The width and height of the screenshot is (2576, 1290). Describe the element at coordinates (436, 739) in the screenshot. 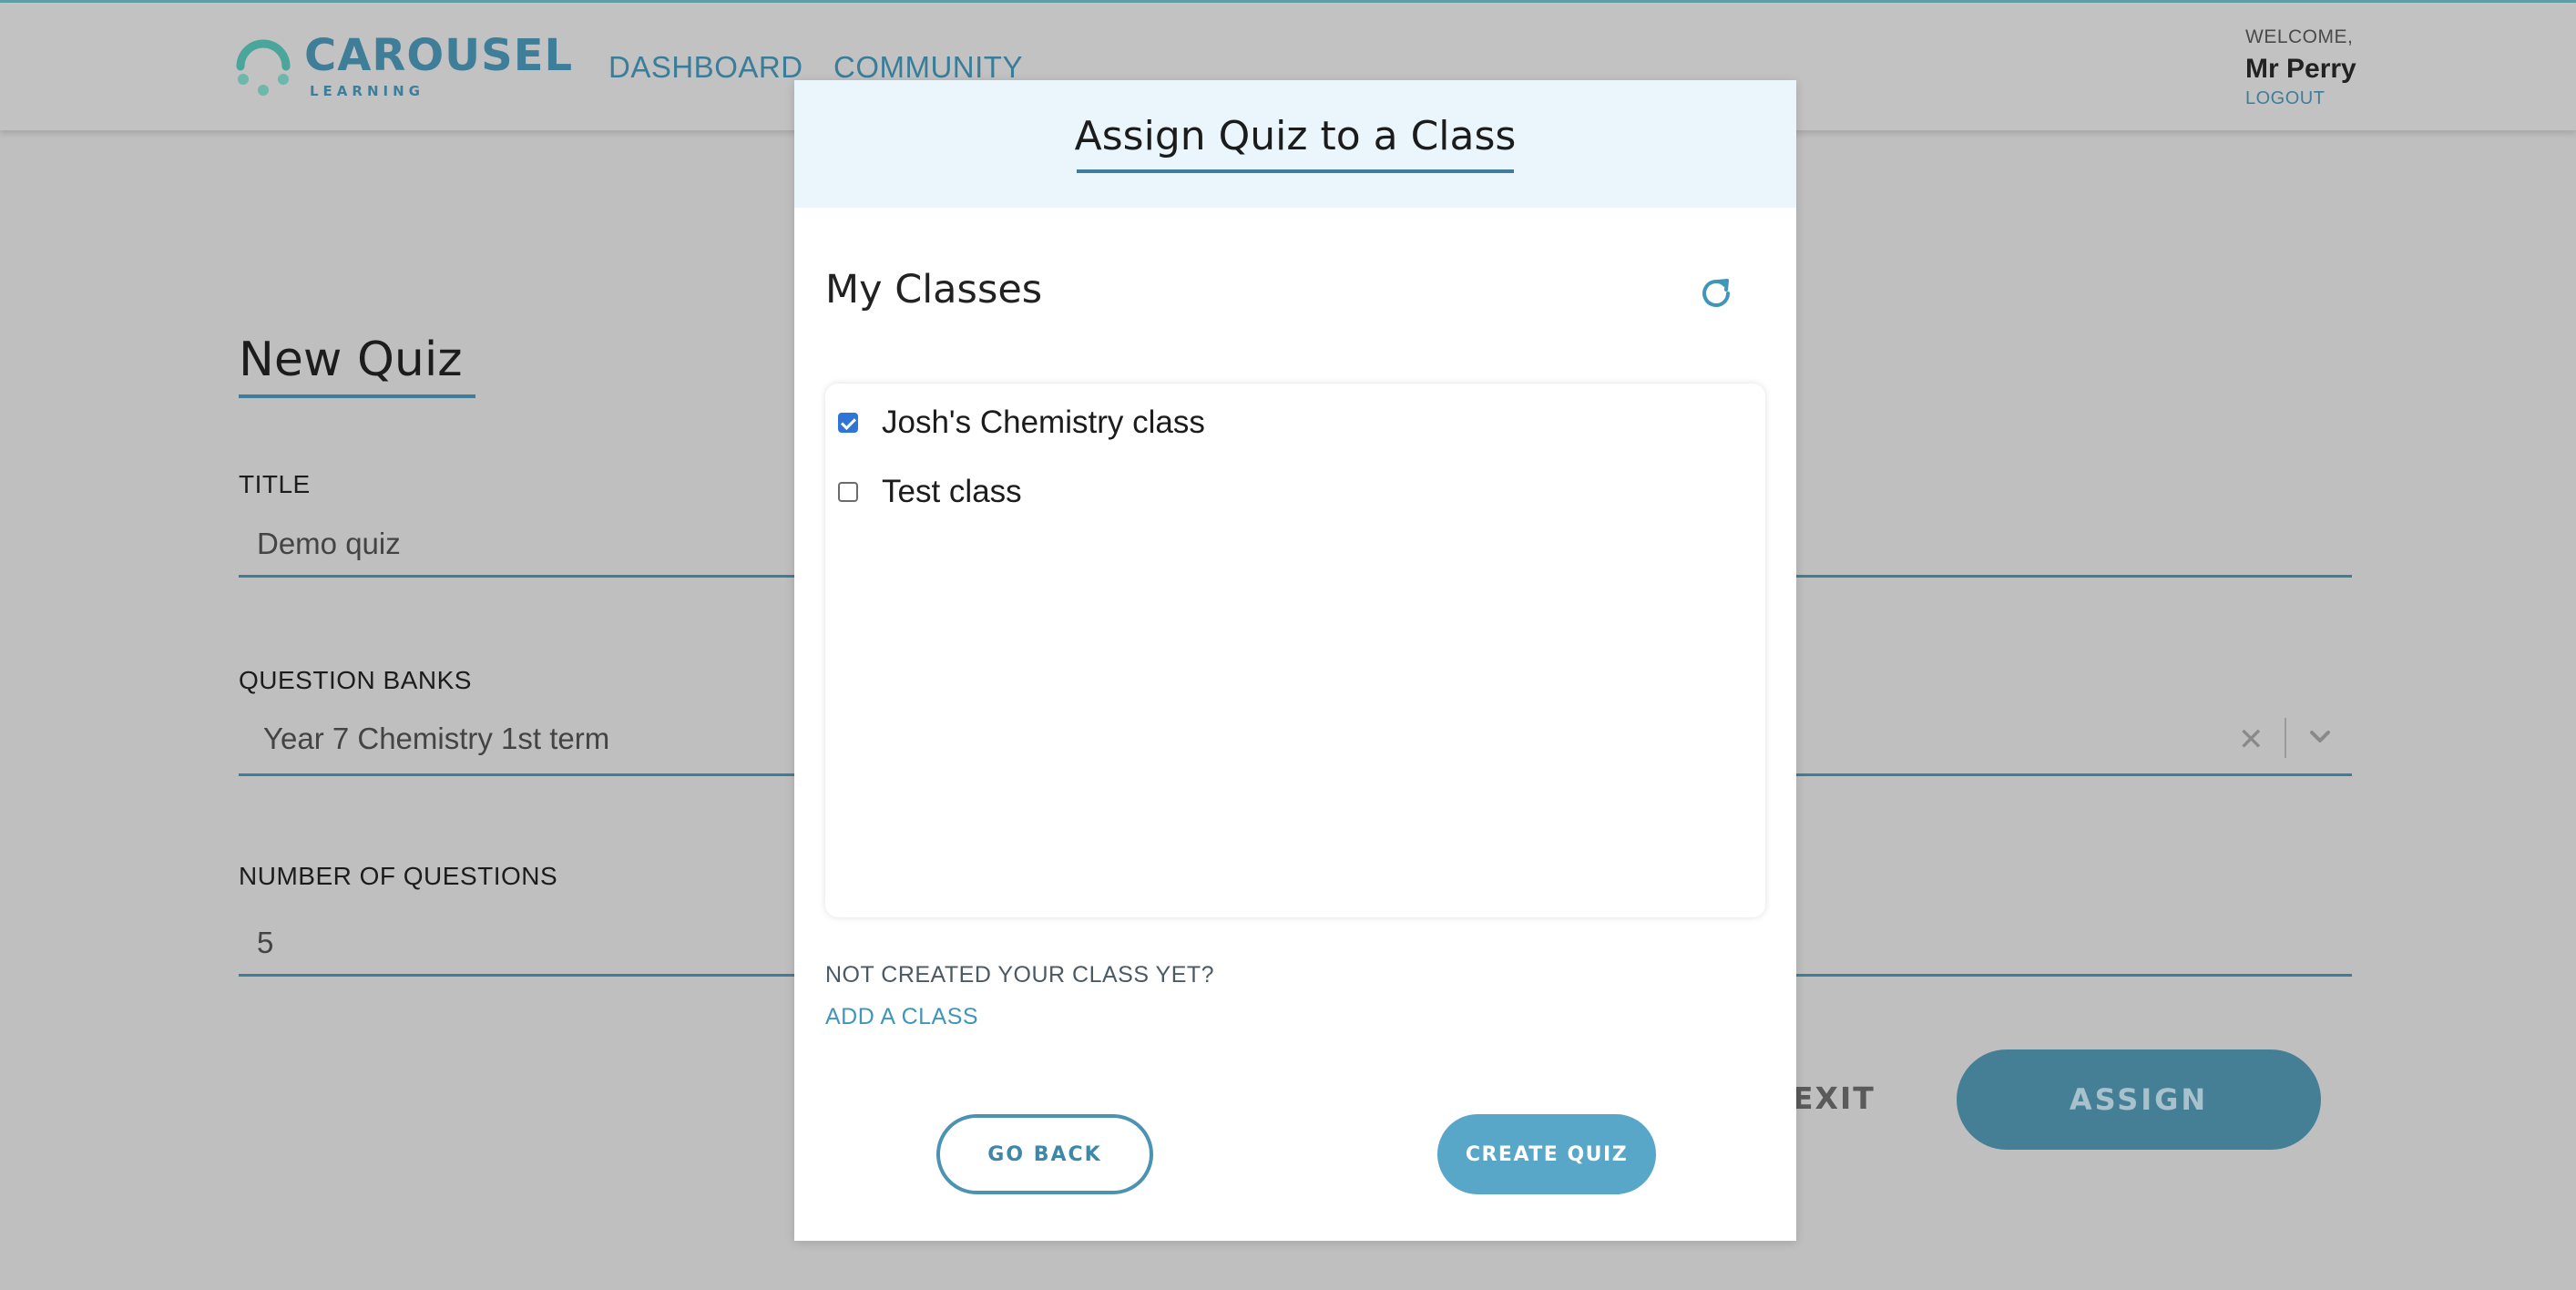

I see `question-banks-select: Year 7 Chemistry 1st term` at that location.